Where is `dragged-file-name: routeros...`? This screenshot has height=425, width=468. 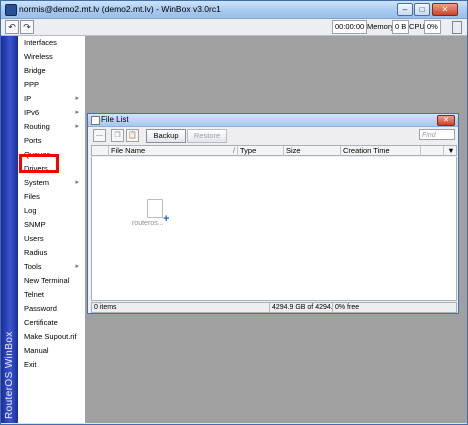
dragged-file-name: routeros... is located at coordinates (148, 223).